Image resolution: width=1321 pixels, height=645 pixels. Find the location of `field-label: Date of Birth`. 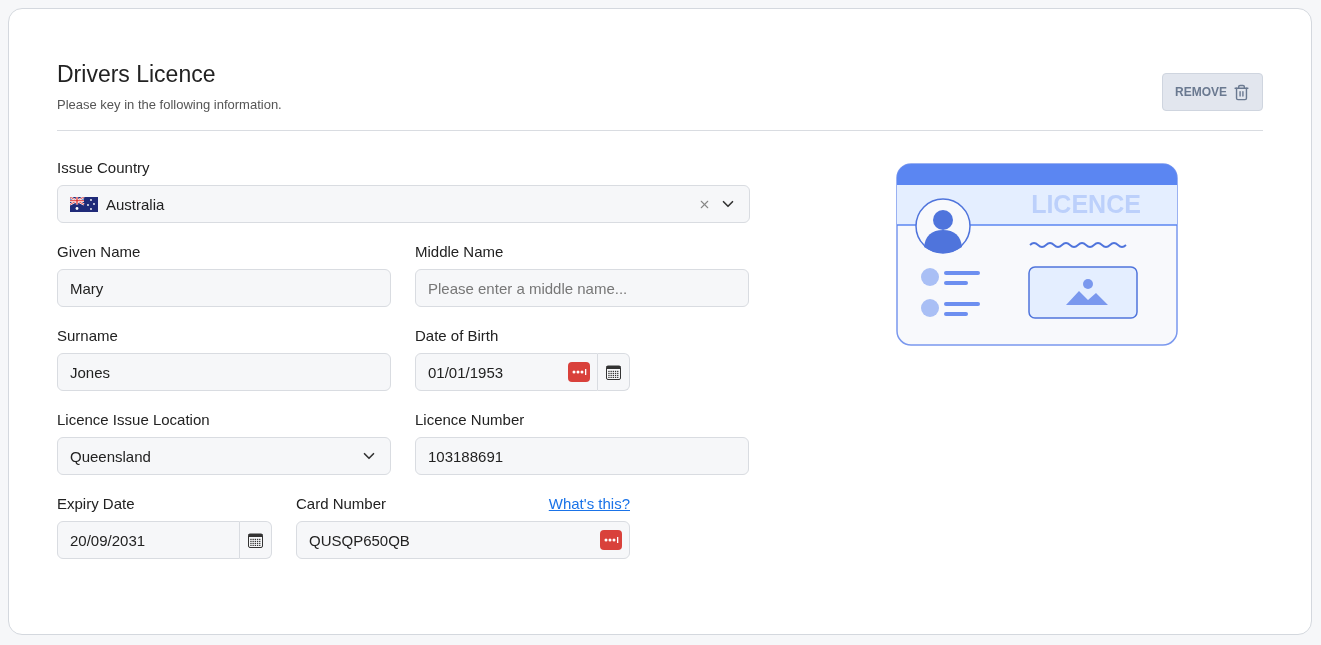

field-label: Date of Birth is located at coordinates (457, 335).